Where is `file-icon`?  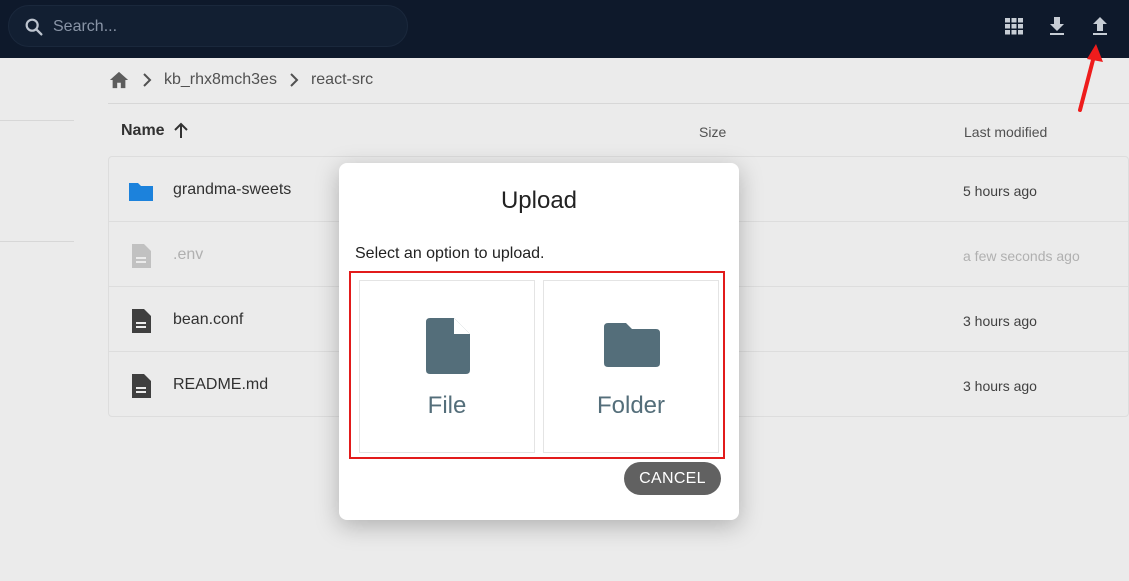 file-icon is located at coordinates (448, 346).